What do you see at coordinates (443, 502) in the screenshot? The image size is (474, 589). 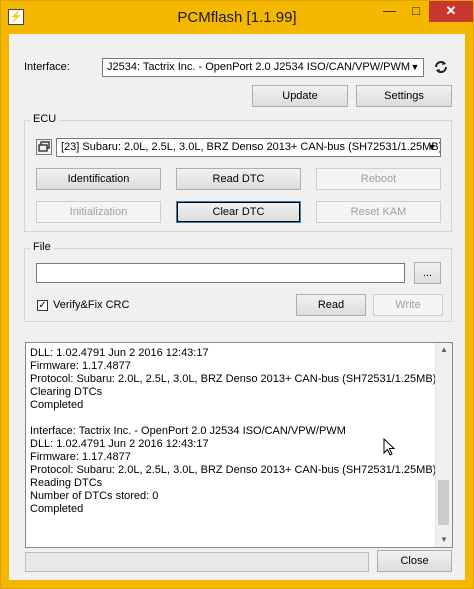 I see `scroll-thumb` at bounding box center [443, 502].